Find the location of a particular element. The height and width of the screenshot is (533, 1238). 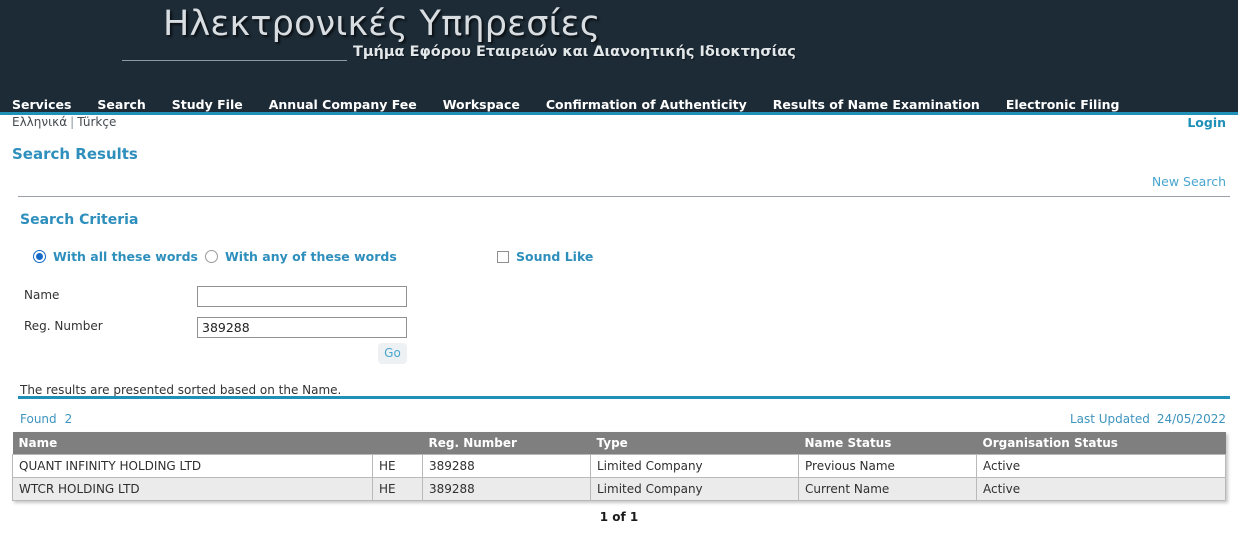

nav-item-annual-company-fee: Annual Company Fee is located at coordinates (343, 104).